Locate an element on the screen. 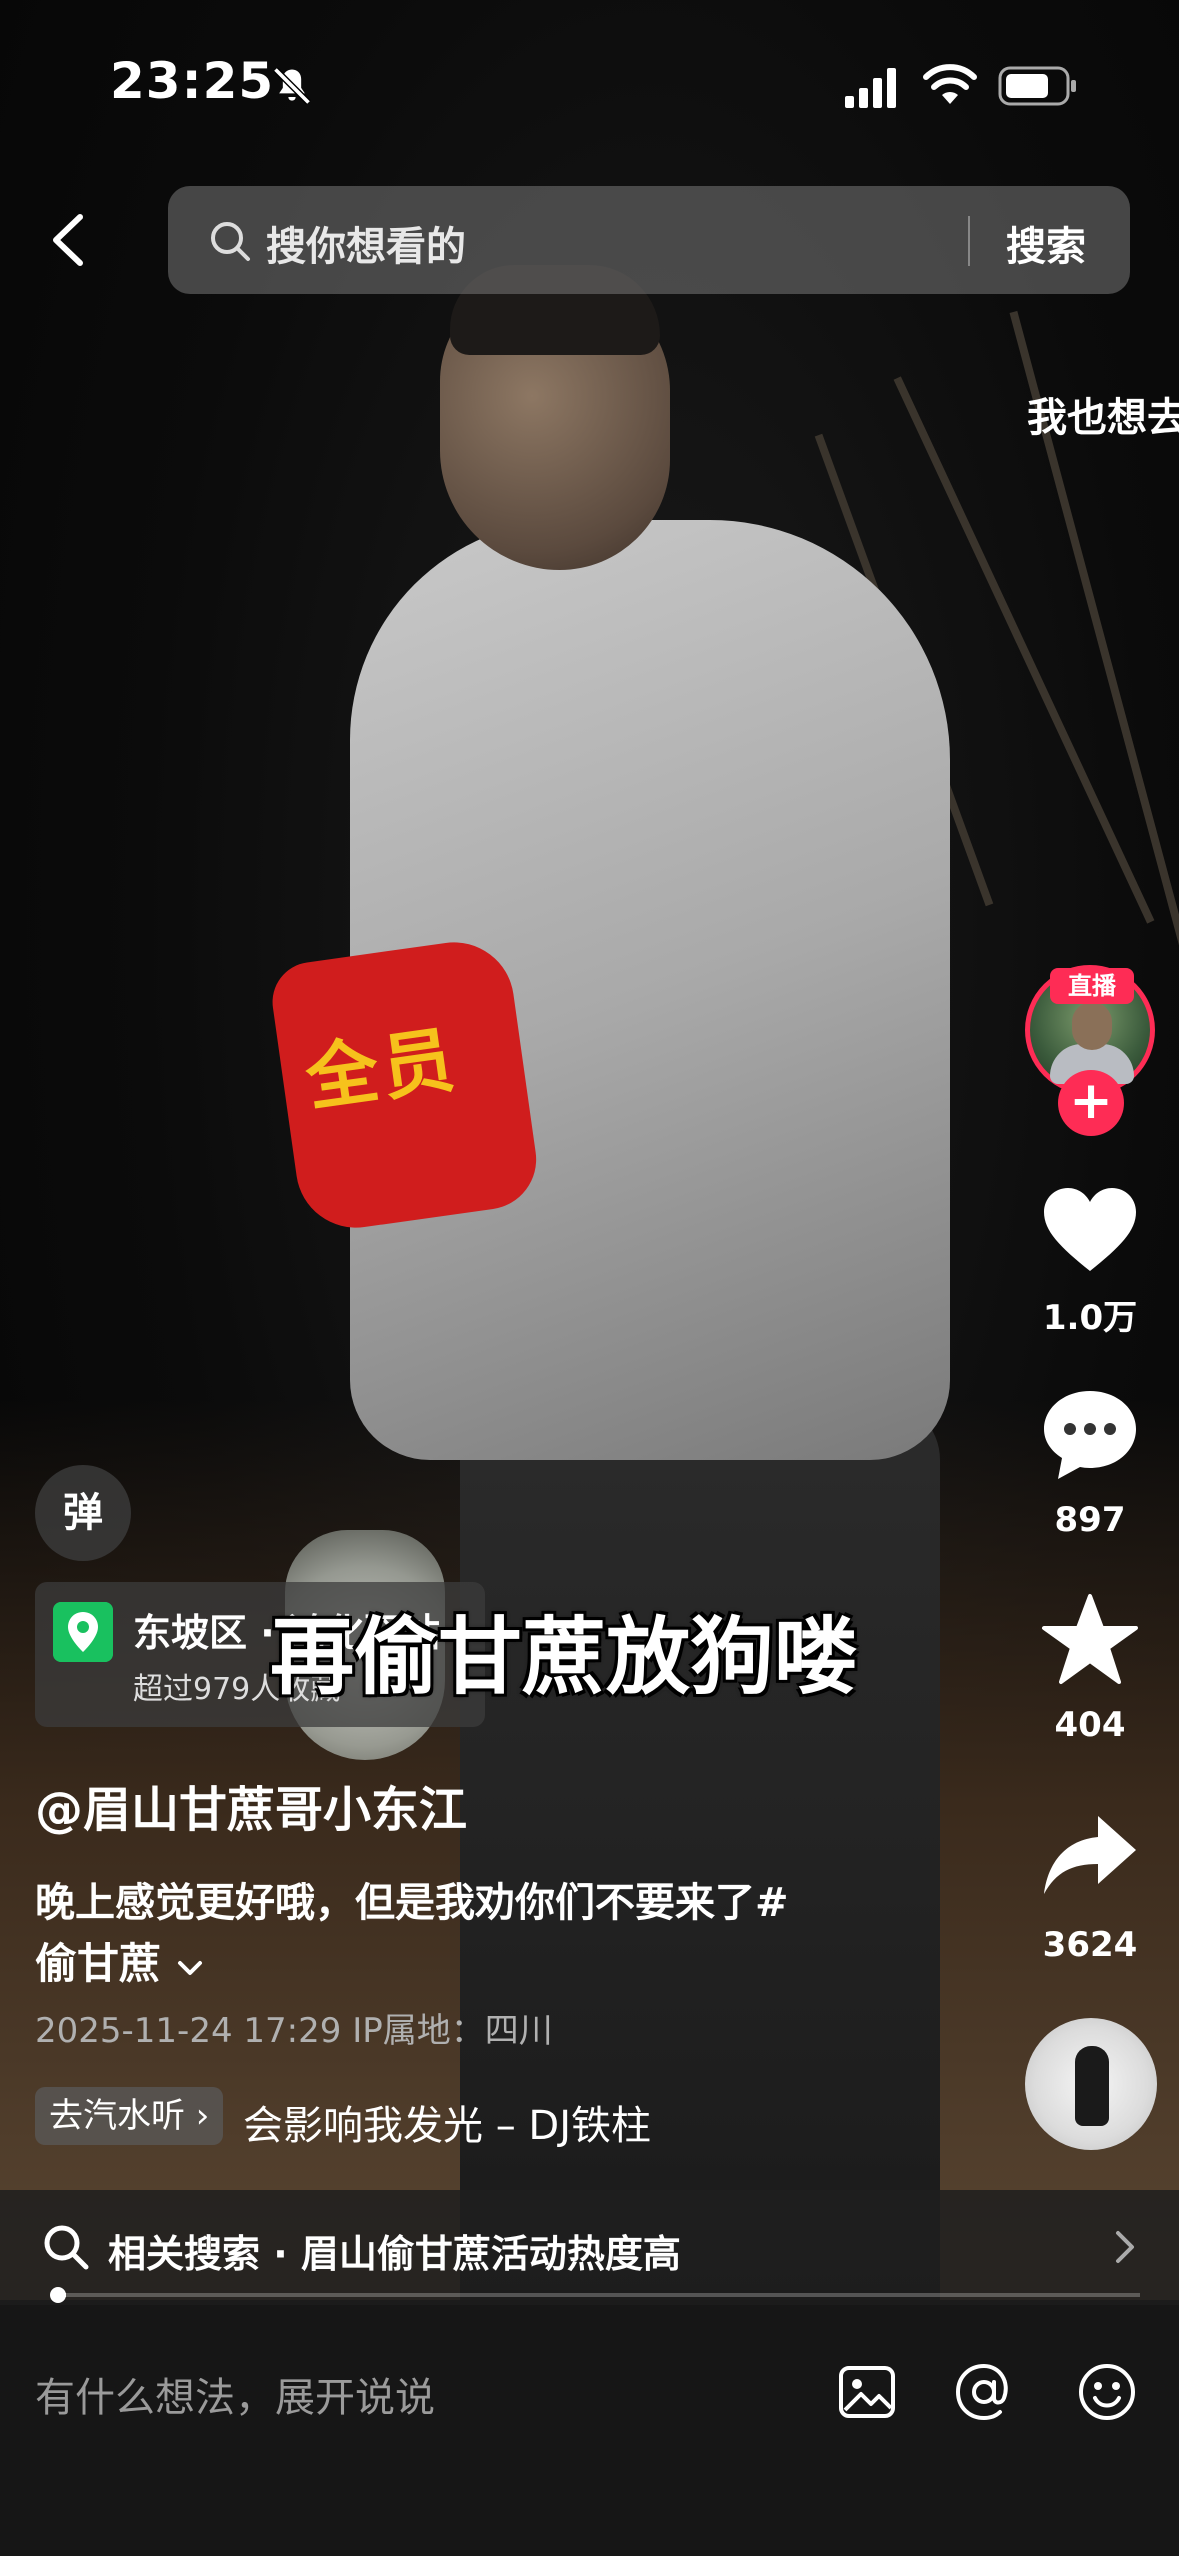  wifi-icon is located at coordinates (950, 84).